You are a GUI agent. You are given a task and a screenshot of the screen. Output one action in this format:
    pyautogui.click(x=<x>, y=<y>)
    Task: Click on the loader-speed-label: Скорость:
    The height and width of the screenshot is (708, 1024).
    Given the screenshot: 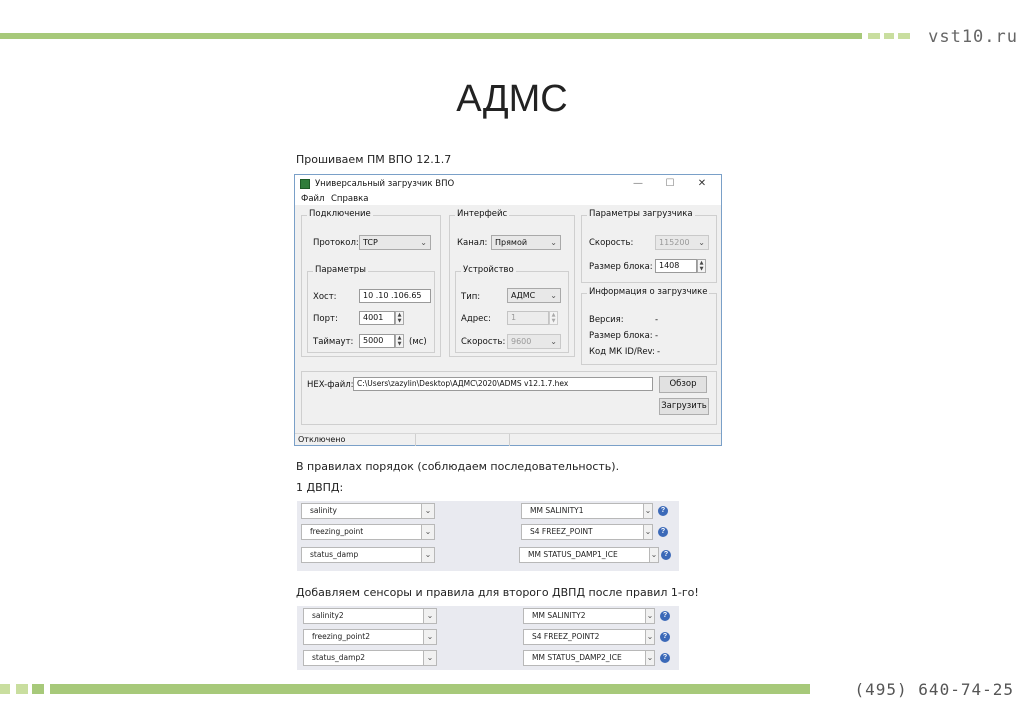 What is the action you would take?
    pyautogui.click(x=611, y=243)
    